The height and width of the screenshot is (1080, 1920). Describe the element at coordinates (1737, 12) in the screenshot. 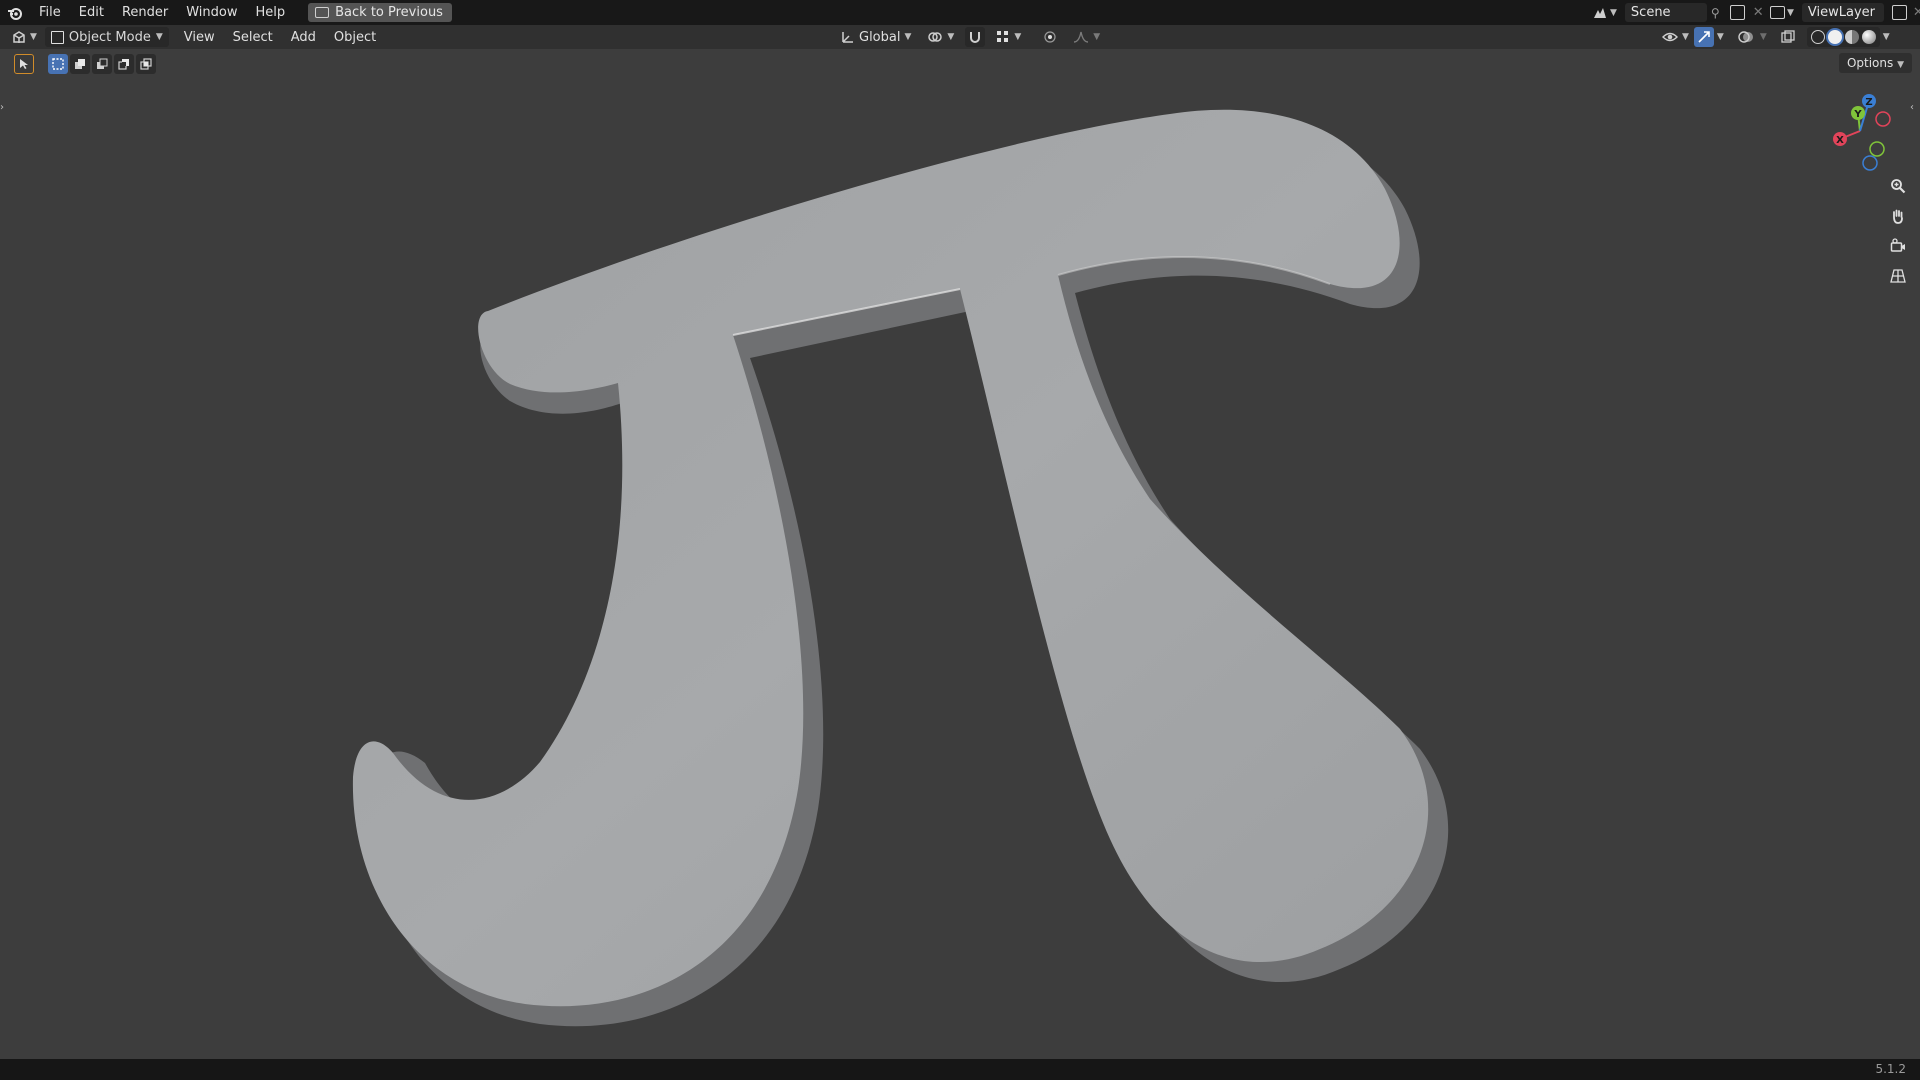

I see `new-scene-icon` at that location.